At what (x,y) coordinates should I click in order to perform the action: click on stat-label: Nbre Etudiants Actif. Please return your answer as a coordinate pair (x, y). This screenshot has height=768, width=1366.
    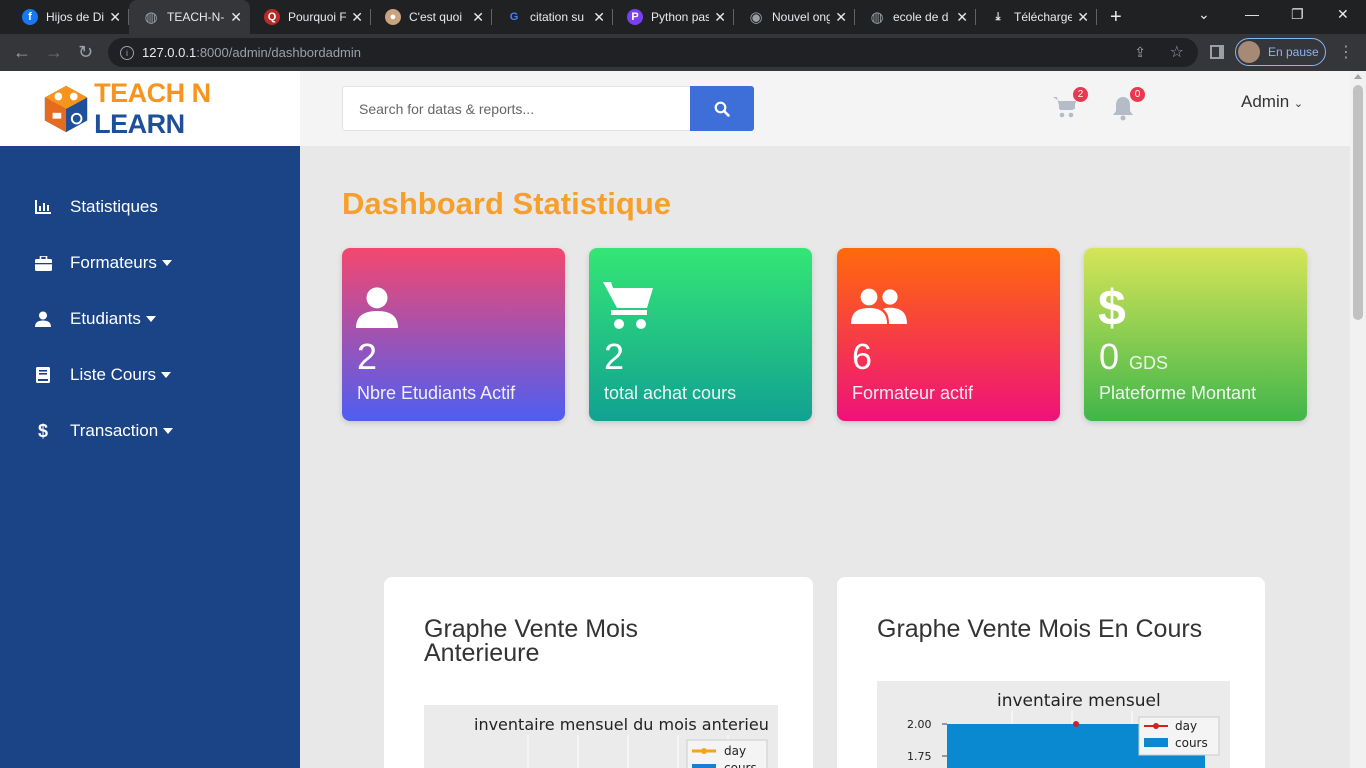
    Looking at the image, I should click on (436, 393).